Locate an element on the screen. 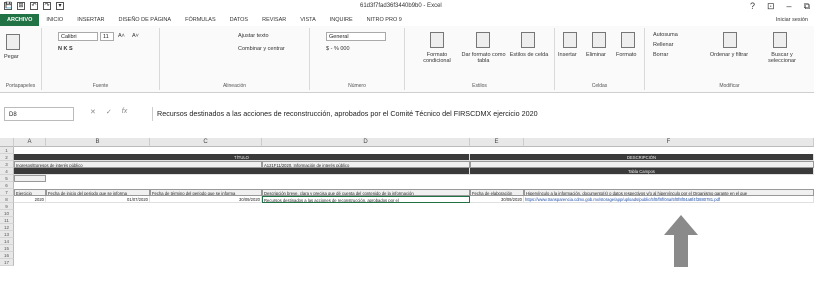 This screenshot has width=814, height=291. tab-archivo: ARCHIVO is located at coordinates (20, 20).